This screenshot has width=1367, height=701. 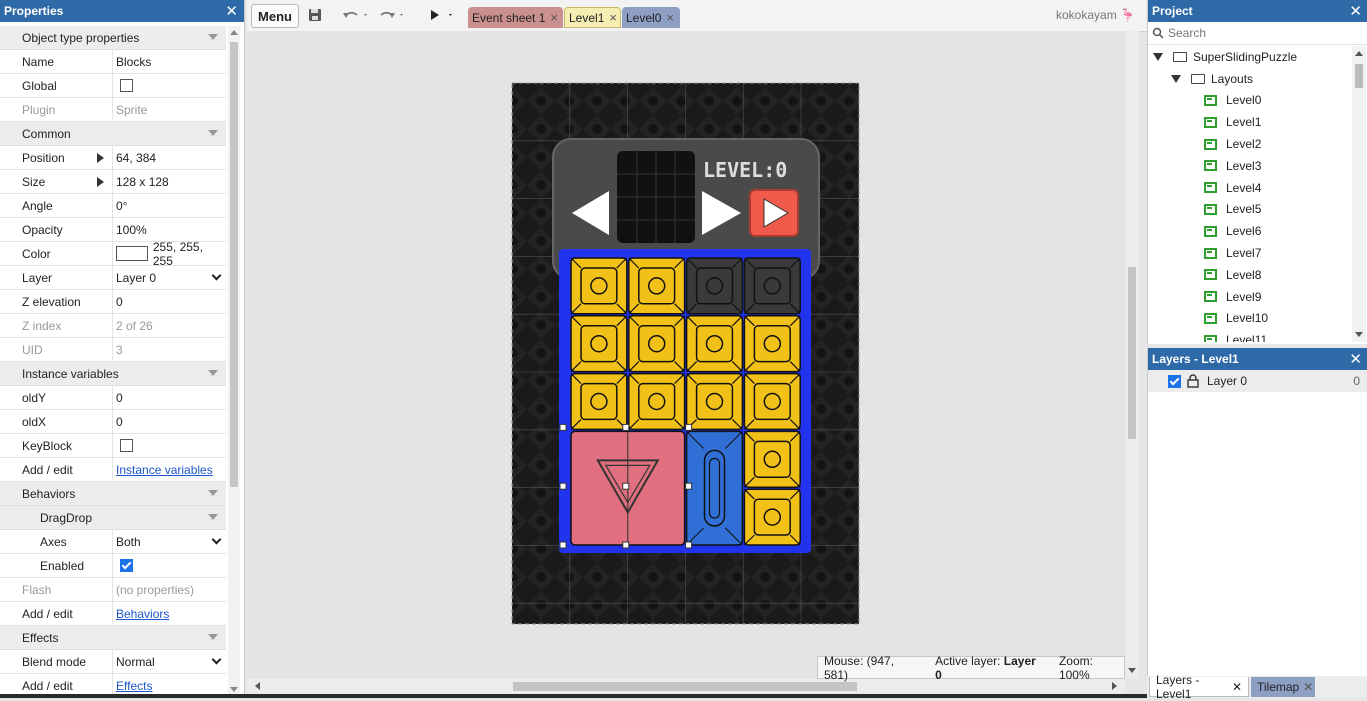 What do you see at coordinates (142, 182) in the screenshot?
I see `property-value: 128 x 128` at bounding box center [142, 182].